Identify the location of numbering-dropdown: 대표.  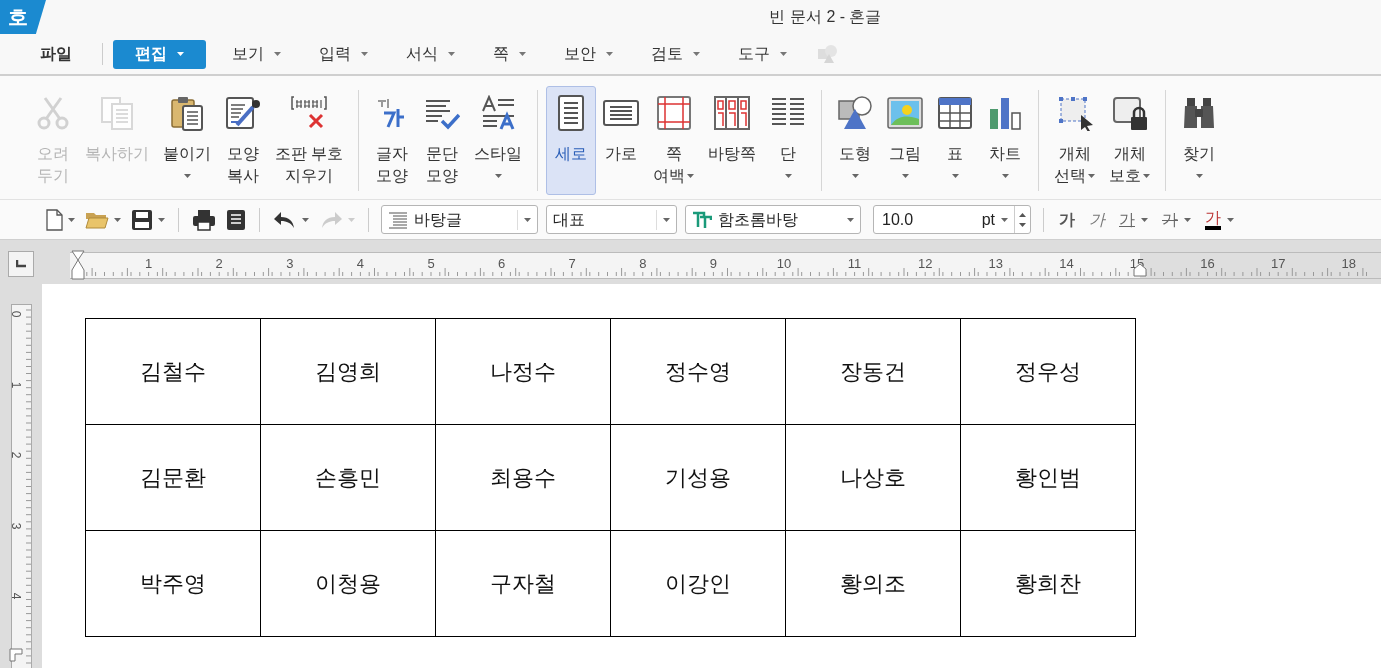
(611, 219).